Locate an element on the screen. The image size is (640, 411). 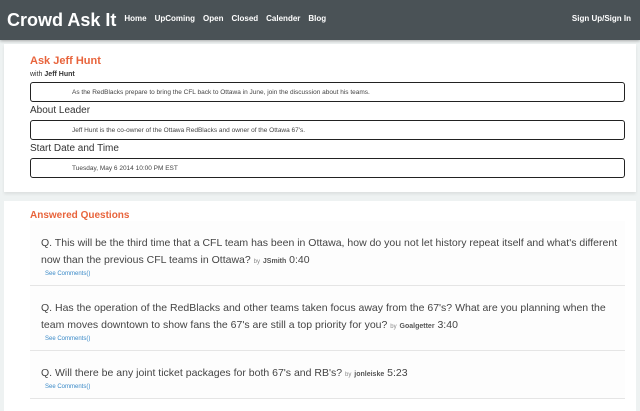
question-time: 0:40 is located at coordinates (299, 260).